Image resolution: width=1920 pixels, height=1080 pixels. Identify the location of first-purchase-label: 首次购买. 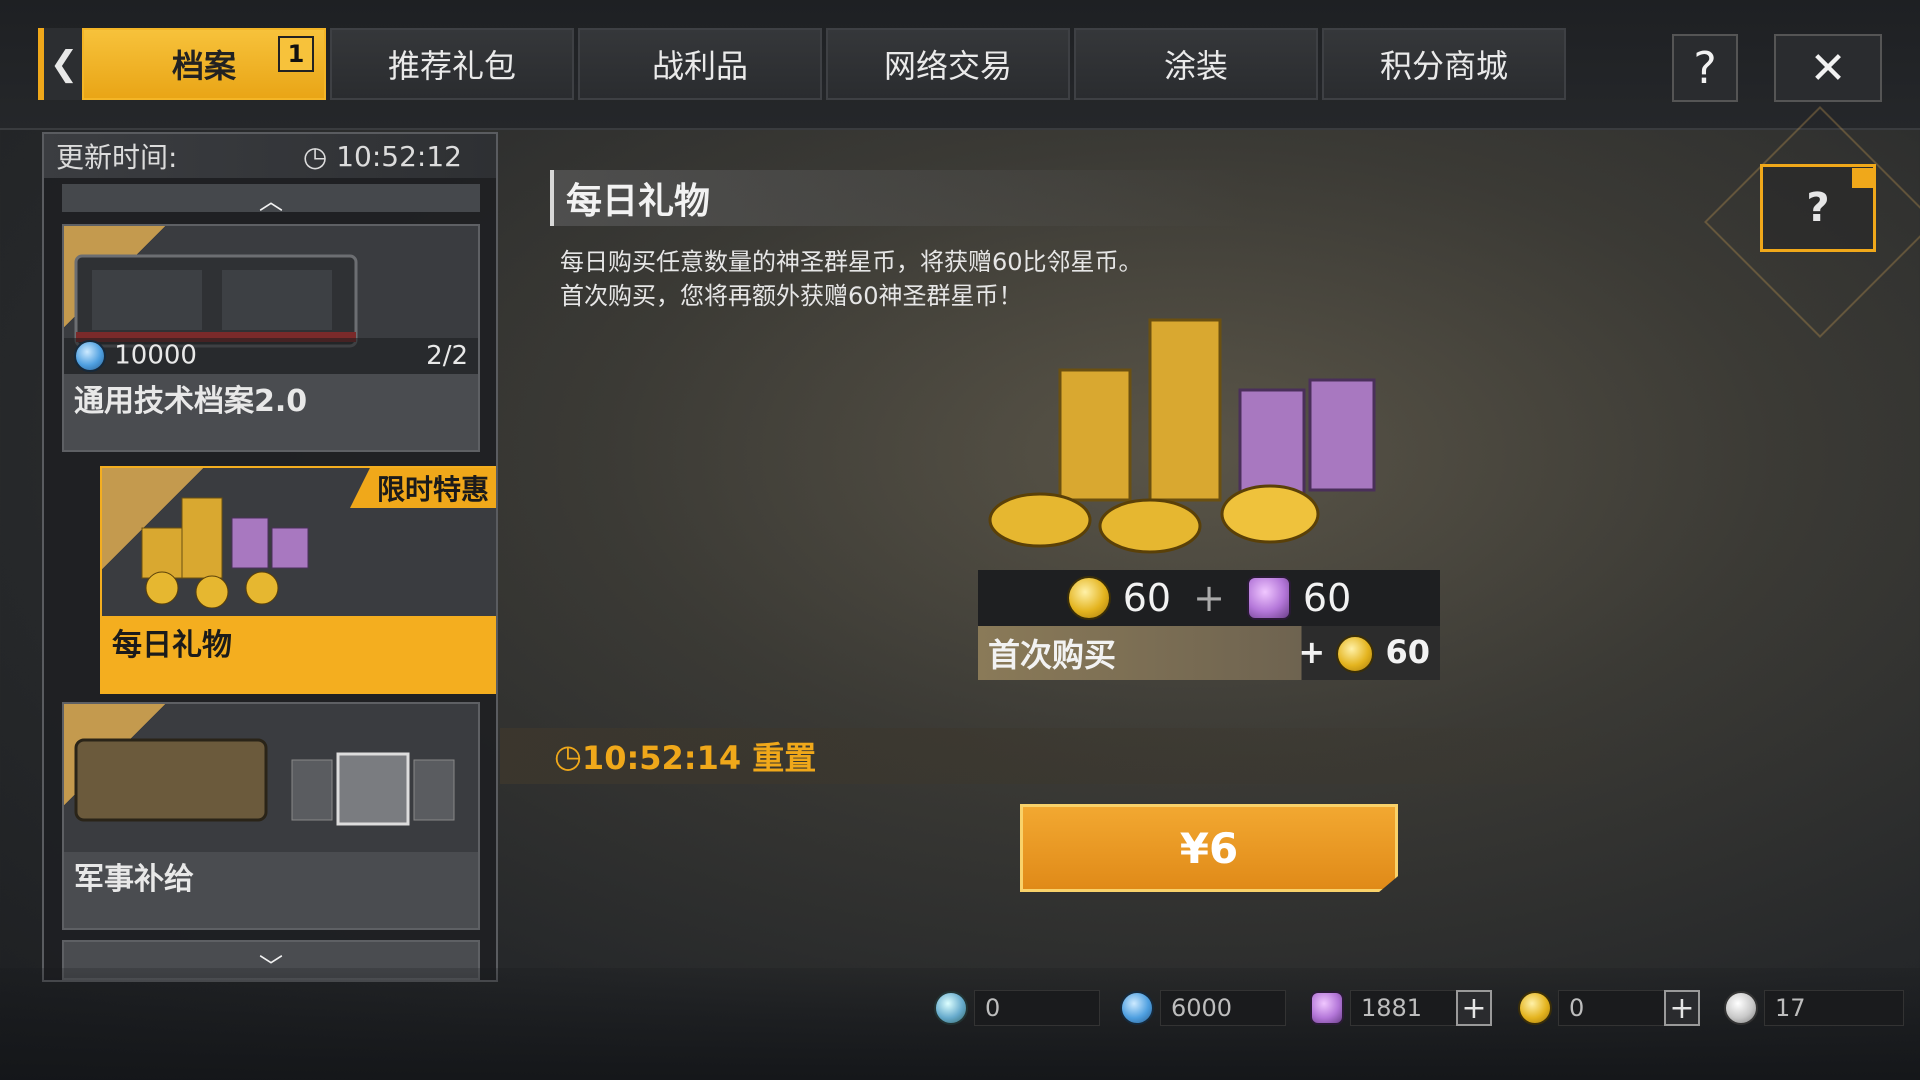
(1052, 655).